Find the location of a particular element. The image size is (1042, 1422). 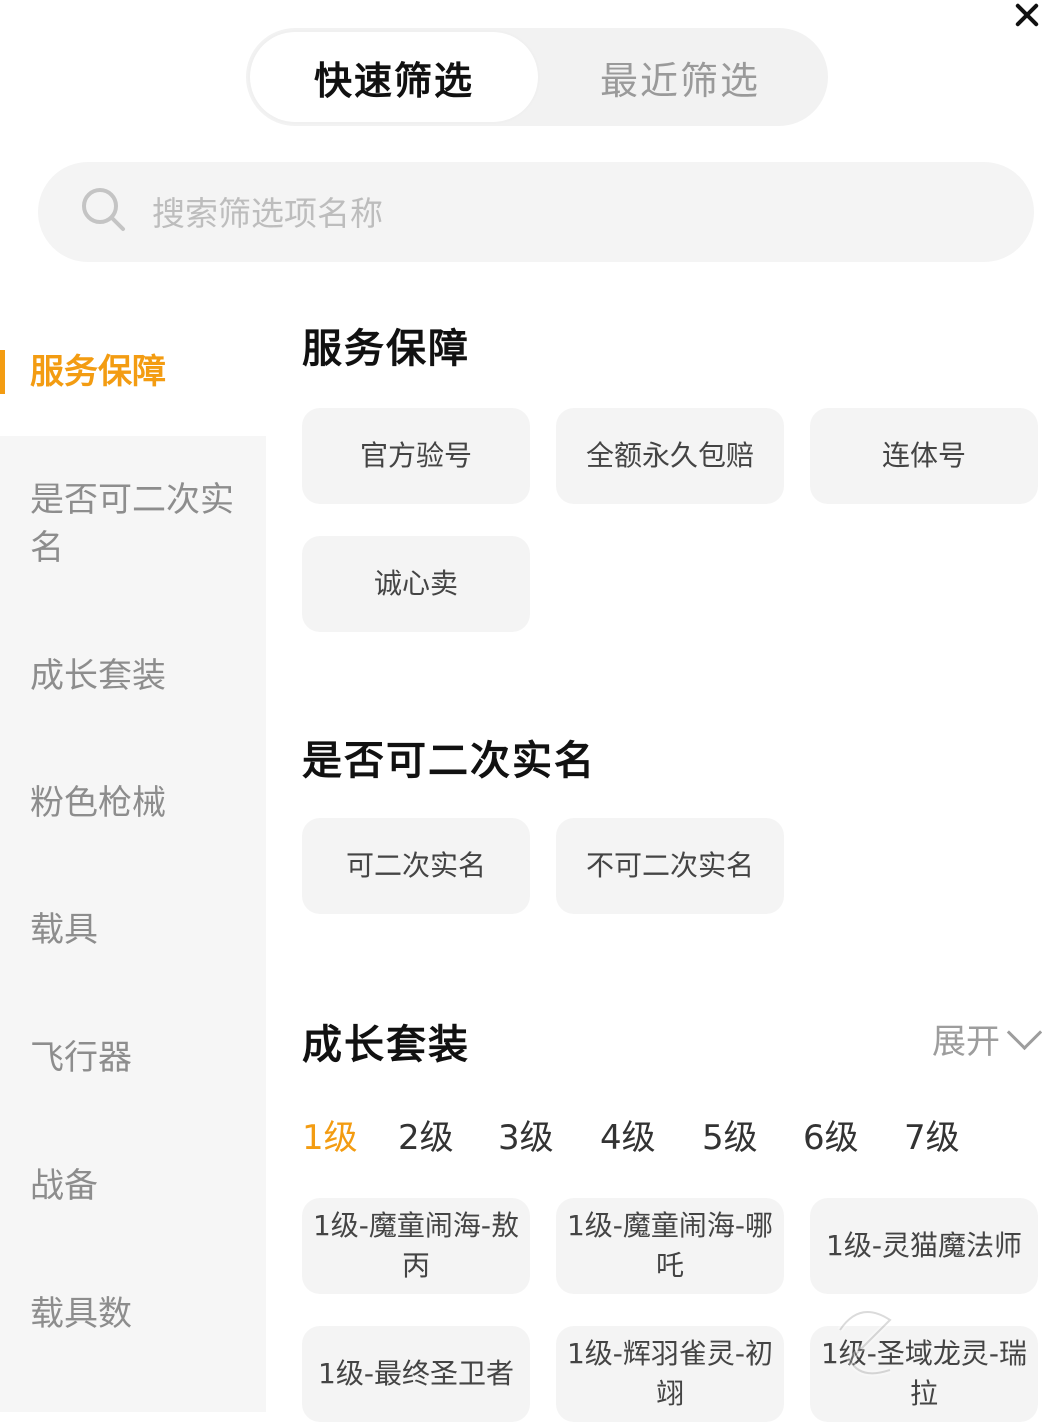

option-chip: 全额永久包赔 is located at coordinates (670, 456).